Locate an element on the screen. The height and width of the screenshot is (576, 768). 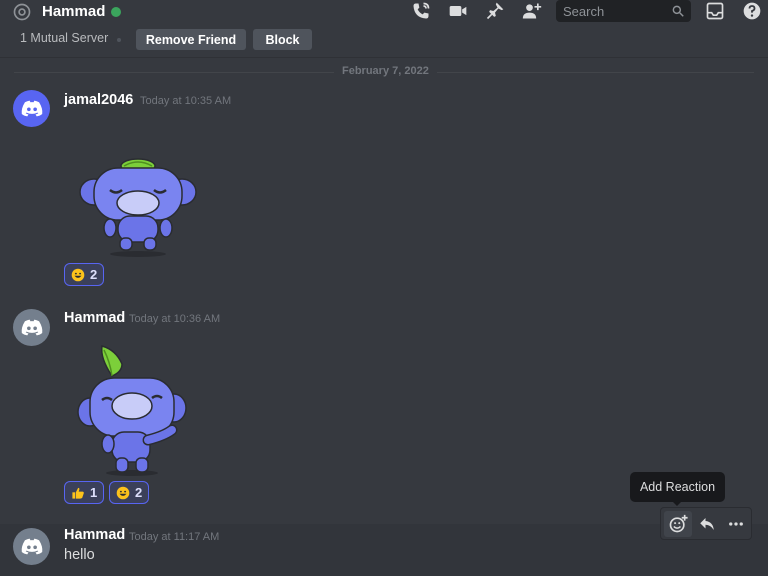
more-icon is located at coordinates (736, 524).